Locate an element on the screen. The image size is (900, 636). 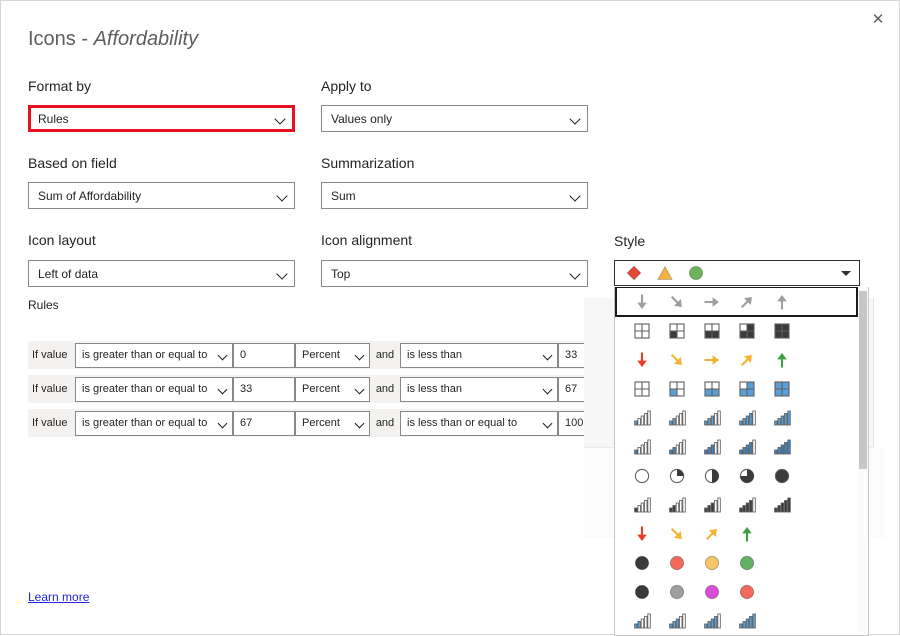
rule-value1-text: 0 is located at coordinates (243, 355).